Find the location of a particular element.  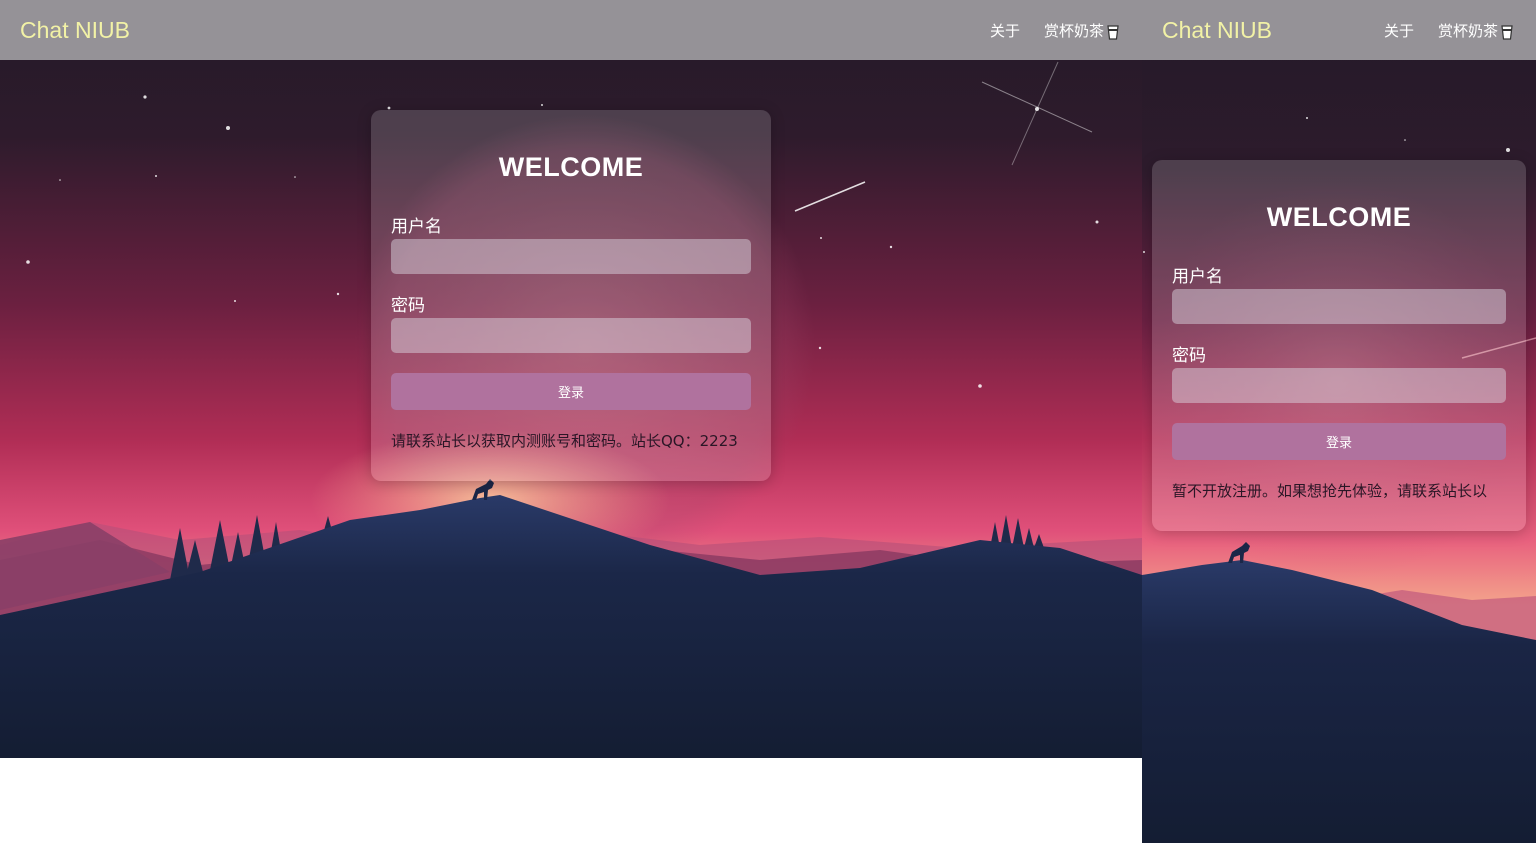

notice-marquee: 暂不开放注册。如果想抢先体验，请联系站长以 is located at coordinates (1339, 492).